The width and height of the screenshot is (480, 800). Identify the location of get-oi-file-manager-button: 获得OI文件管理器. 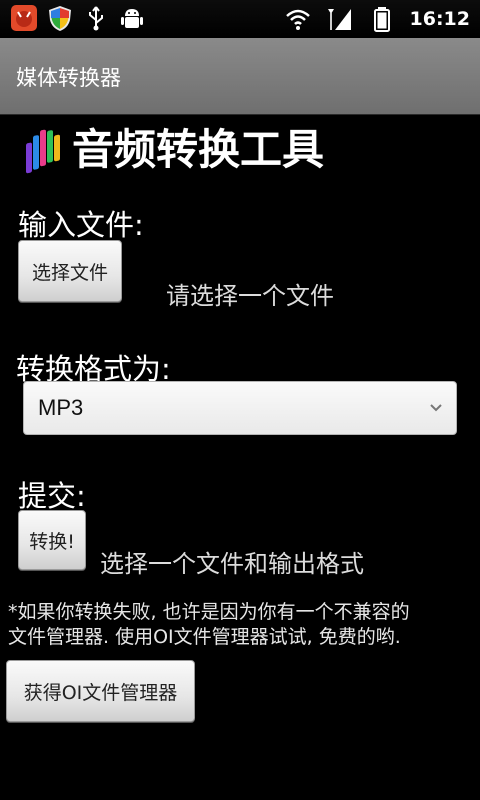
(100, 691).